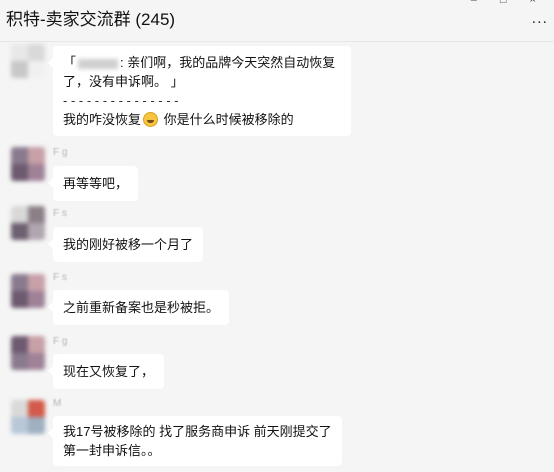  What do you see at coordinates (125, 244) in the screenshot?
I see `message-bubble: 我的刚好被移一个月了` at bounding box center [125, 244].